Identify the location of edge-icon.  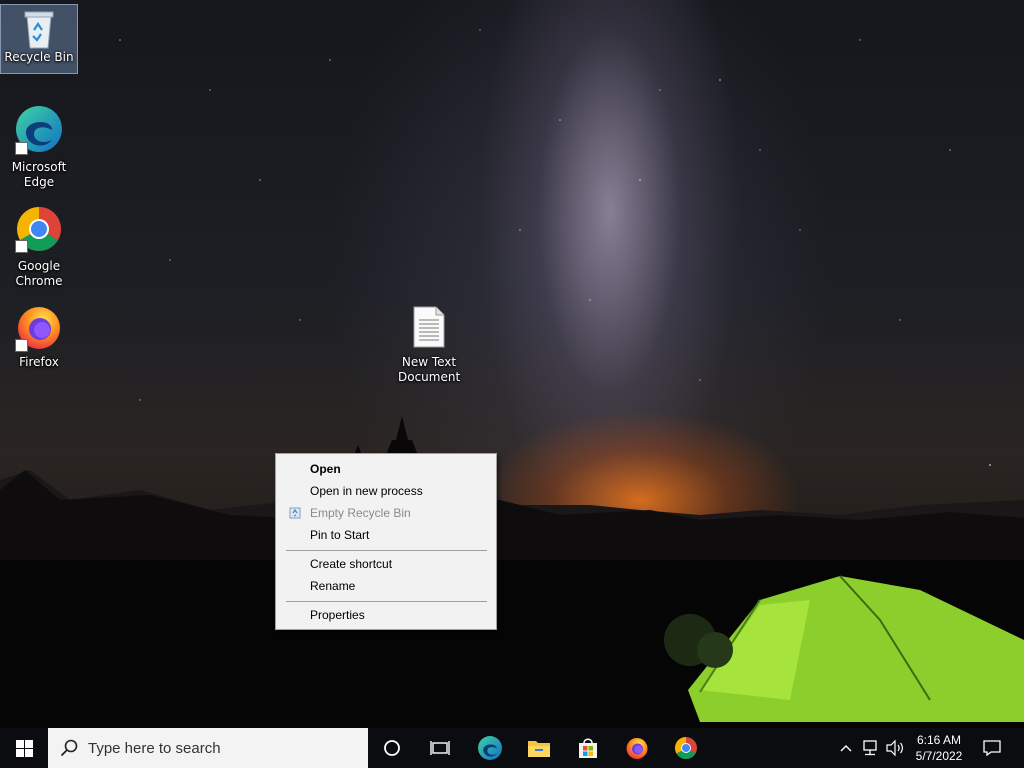
(490, 748).